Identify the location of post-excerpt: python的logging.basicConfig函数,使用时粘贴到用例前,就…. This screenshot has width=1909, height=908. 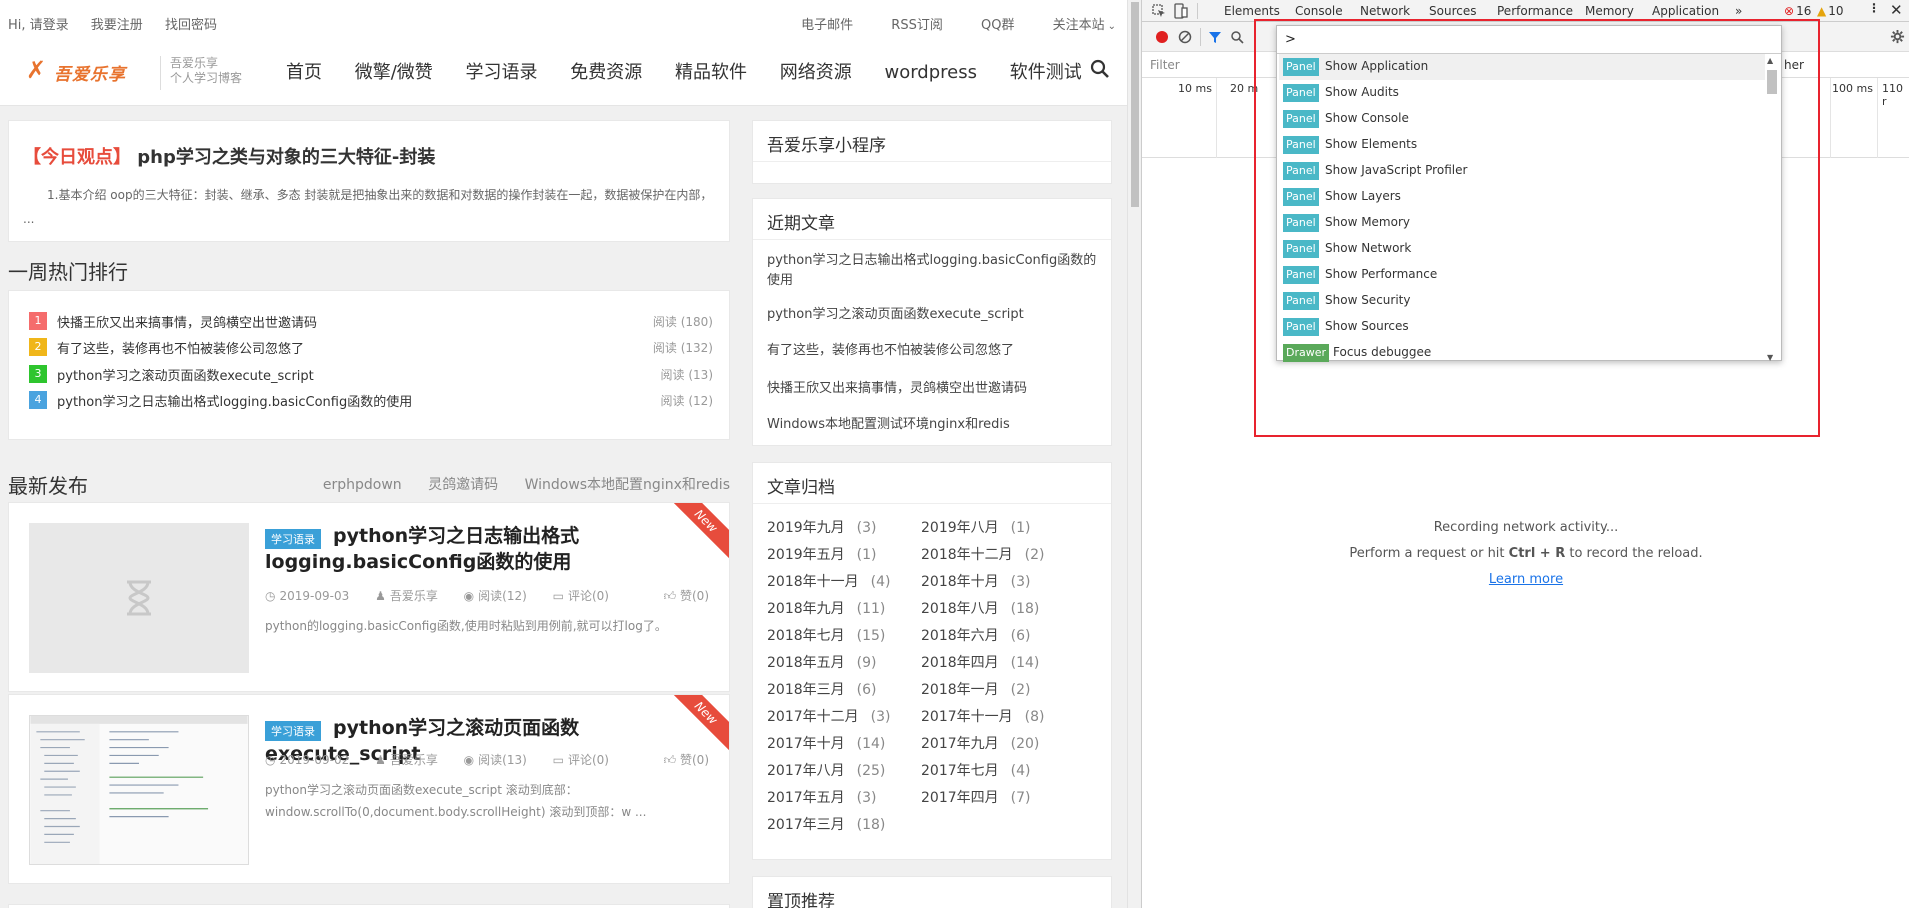
(466, 626).